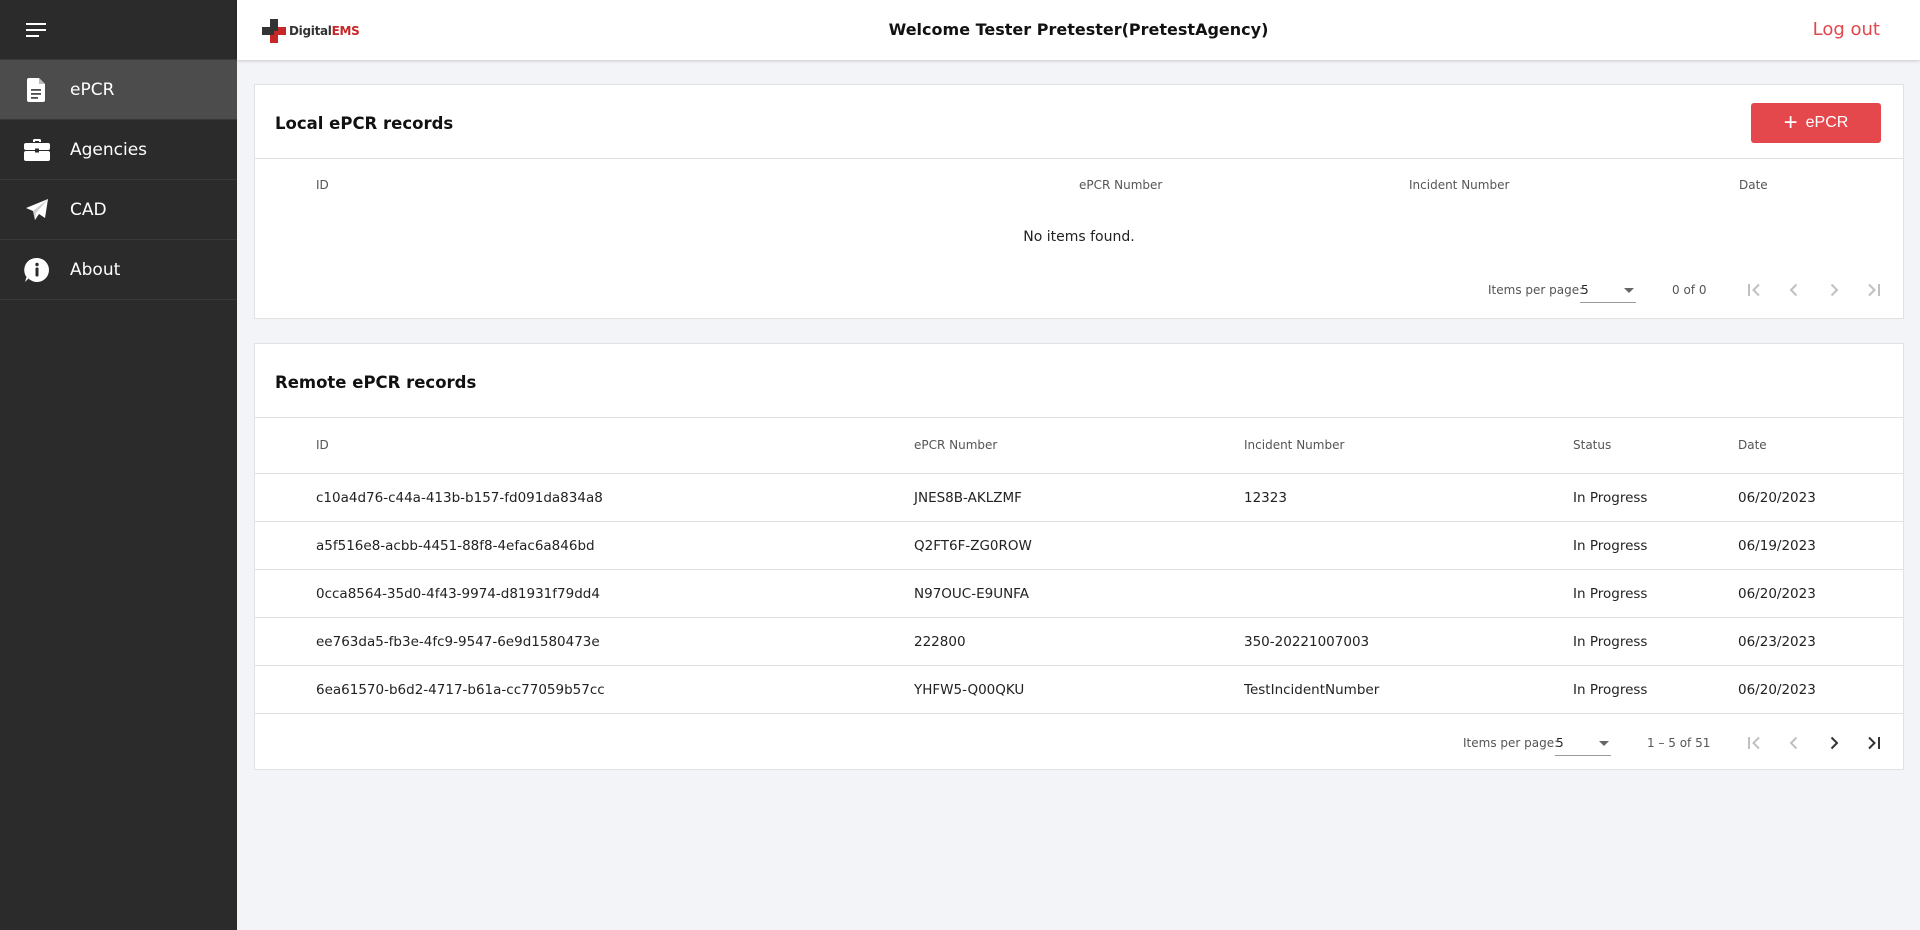  Describe the element at coordinates (1307, 642) in the screenshot. I see `cell-incident-number: 350-20221007003` at that location.